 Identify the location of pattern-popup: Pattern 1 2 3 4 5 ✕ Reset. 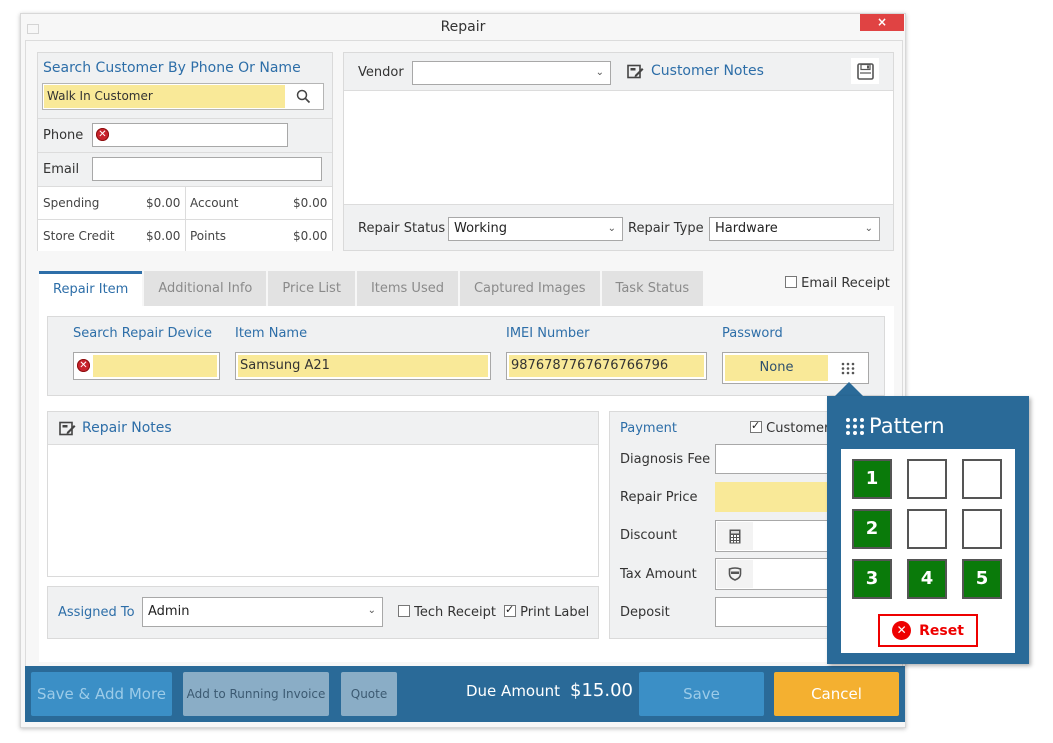
(928, 530).